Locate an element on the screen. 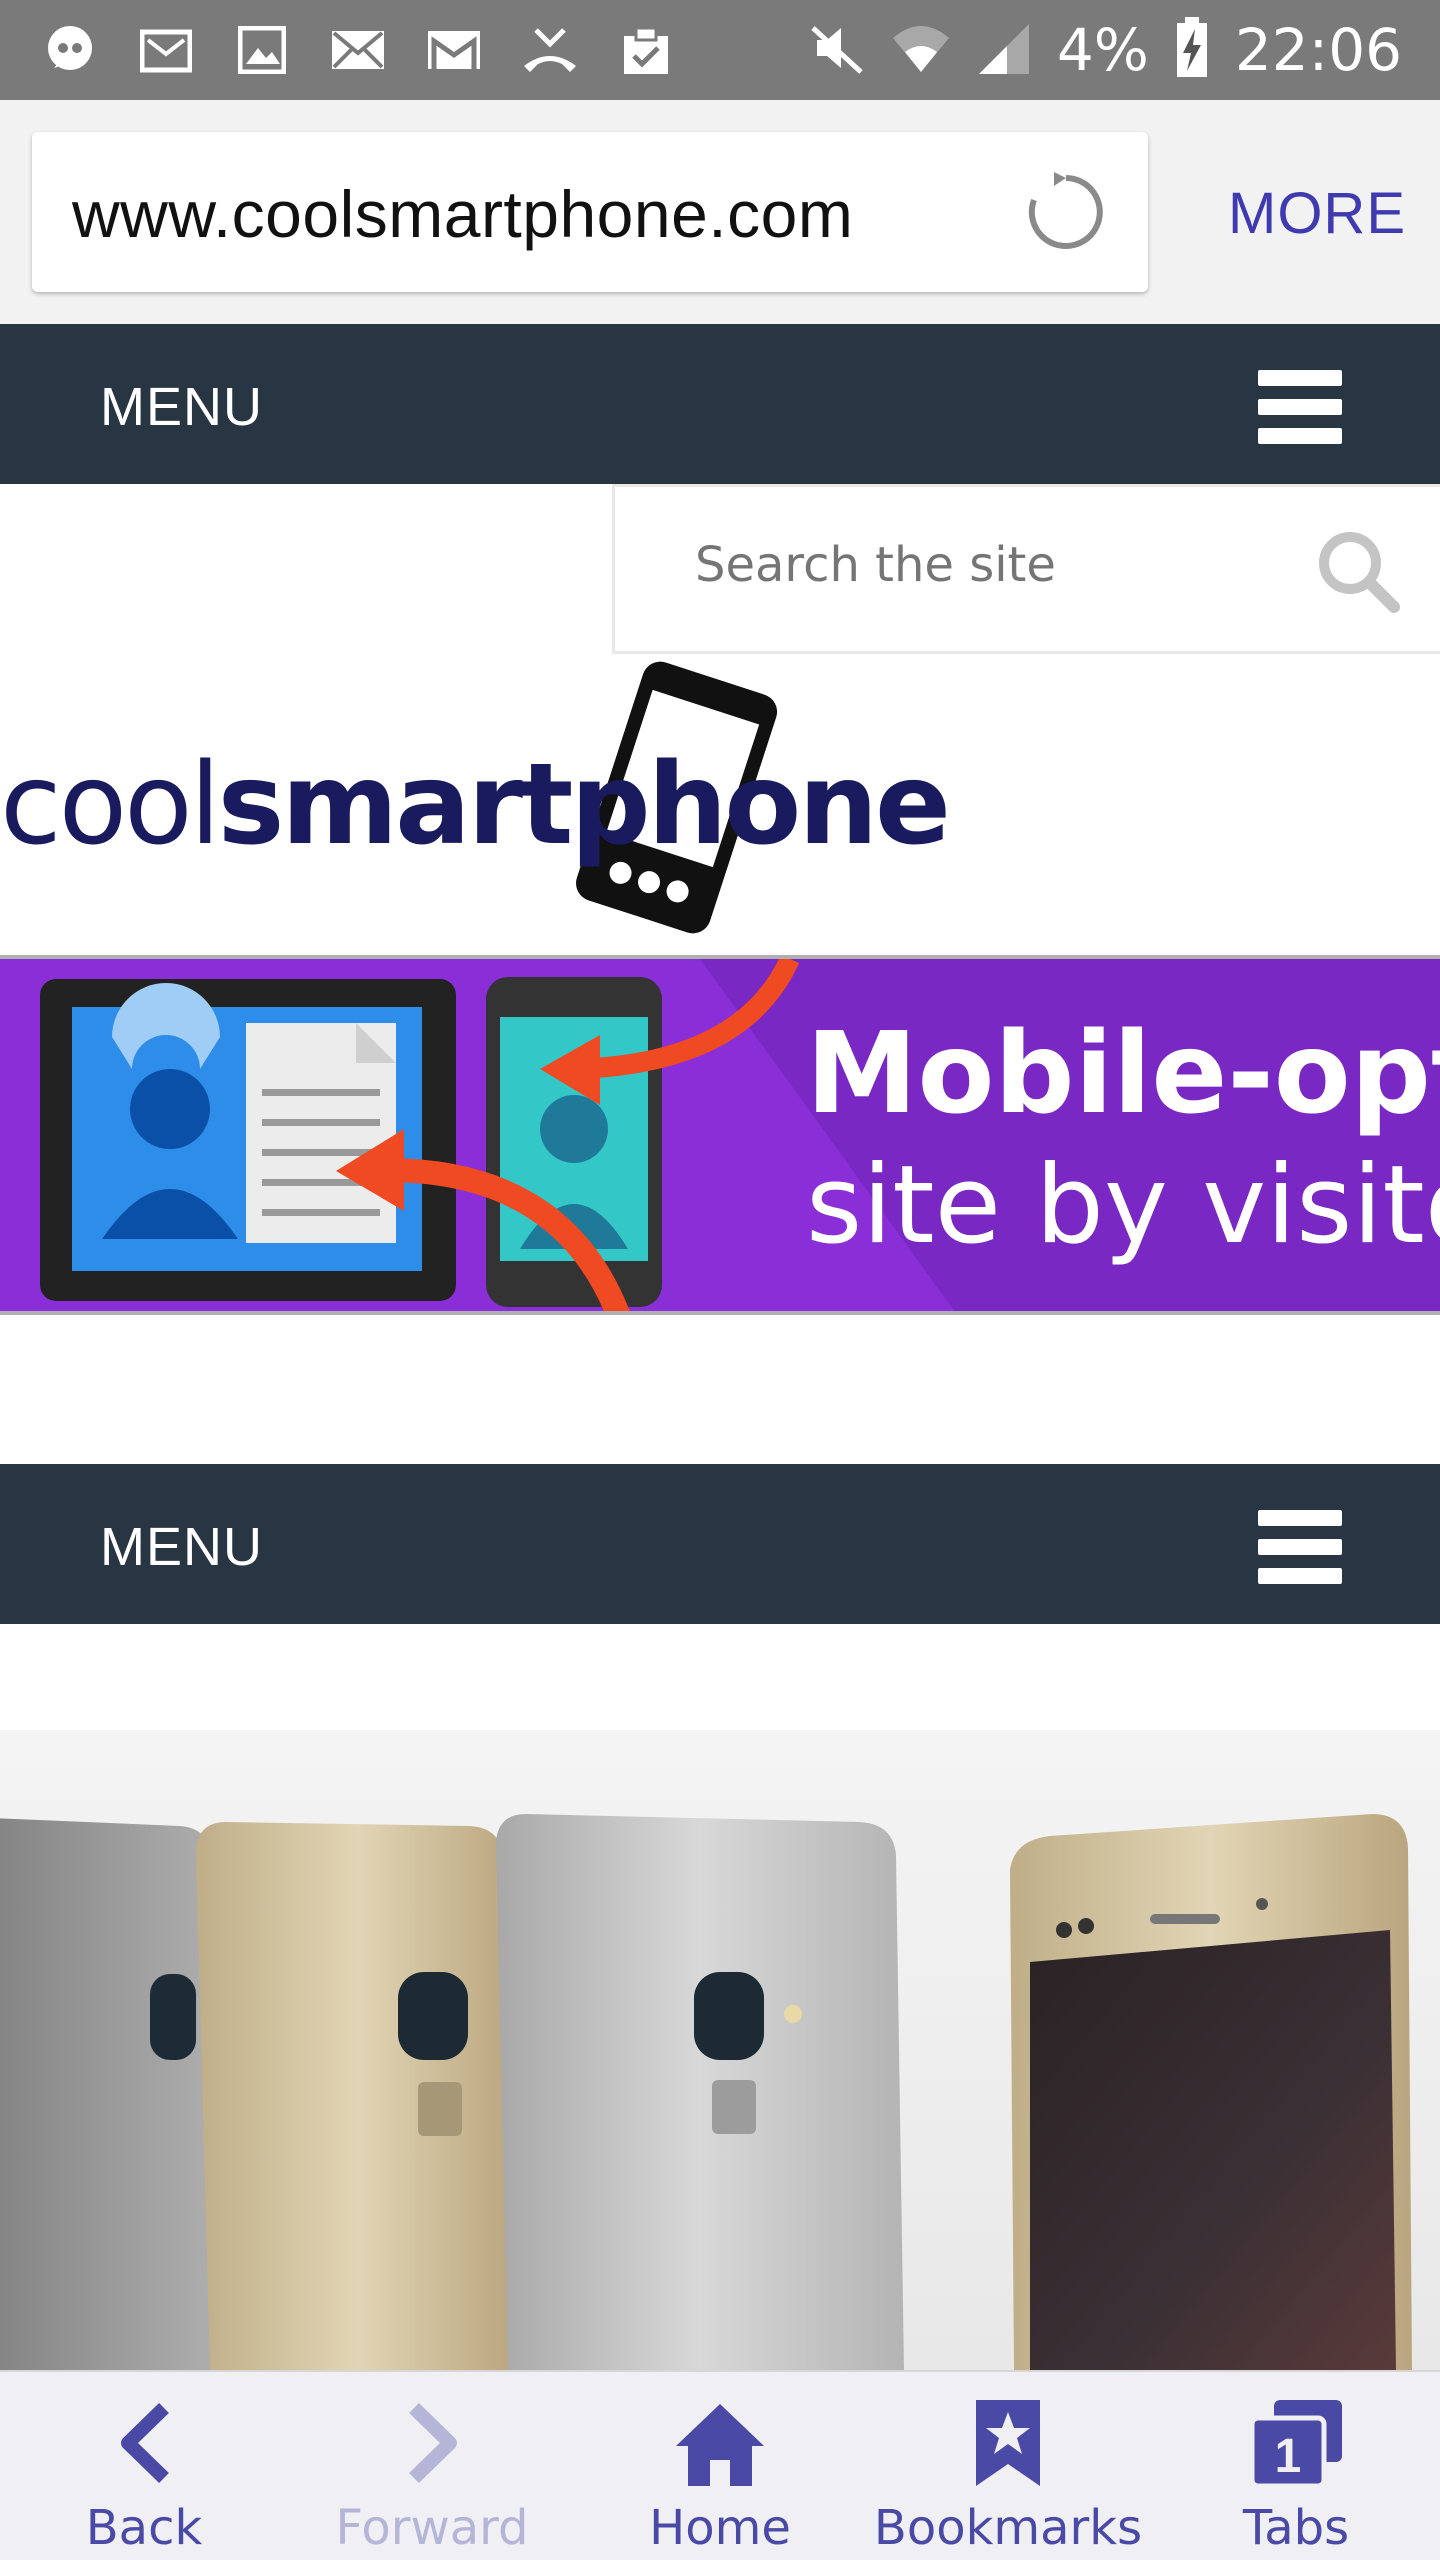 Image resolution: width=1440 pixels, height=2560 pixels. forward-label: Forward is located at coordinates (432, 2528).